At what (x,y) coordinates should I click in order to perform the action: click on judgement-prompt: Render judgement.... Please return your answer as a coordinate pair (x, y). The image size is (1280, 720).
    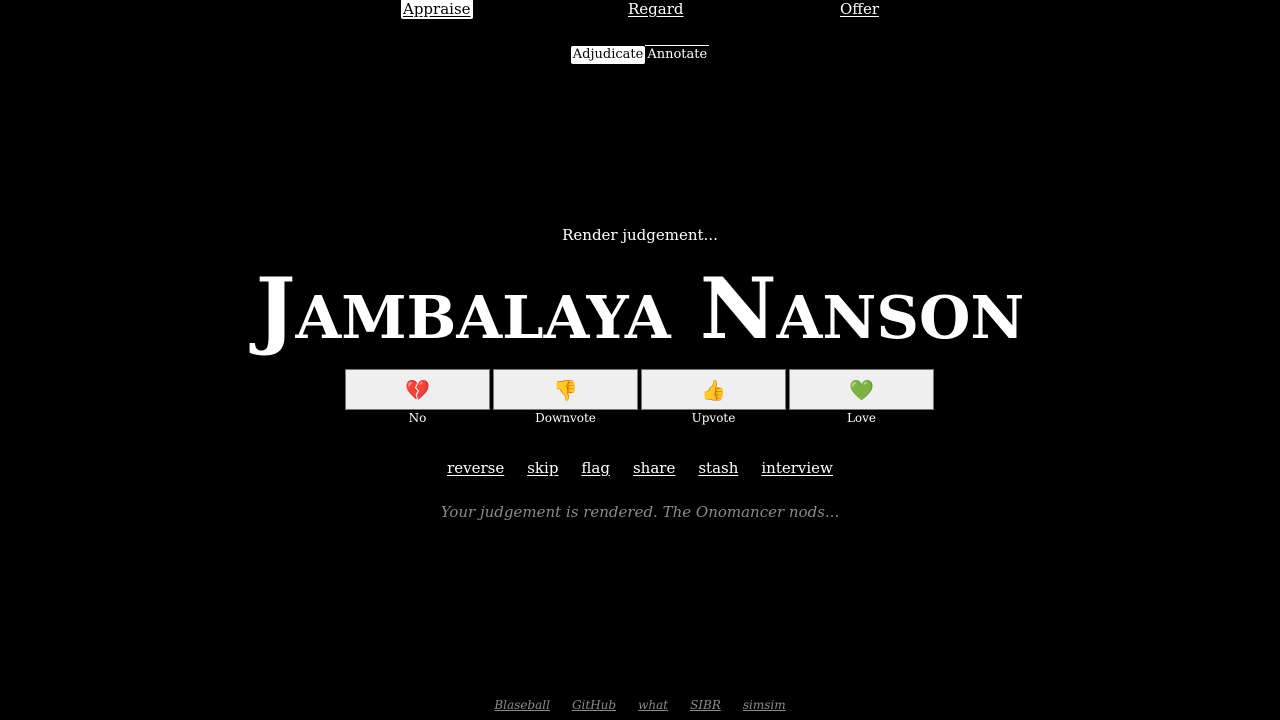
    Looking at the image, I should click on (640, 235).